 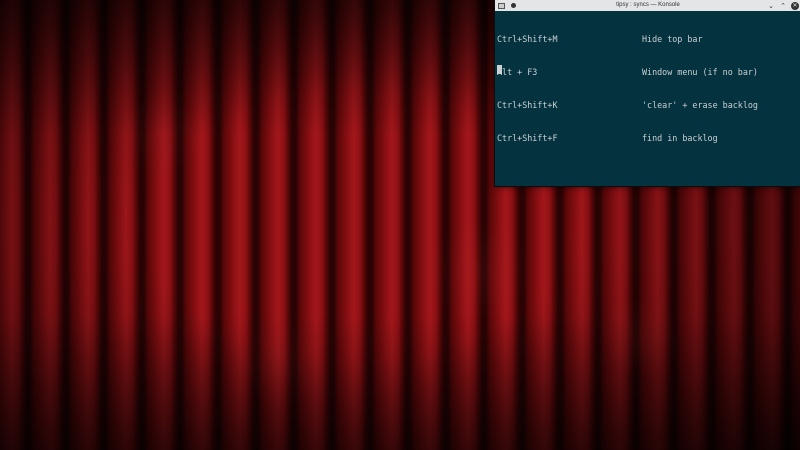 I want to click on window-titlebar: tipsy : syncs — Konsole ⌄ ⌃ ✕, so click(x=647, y=5).